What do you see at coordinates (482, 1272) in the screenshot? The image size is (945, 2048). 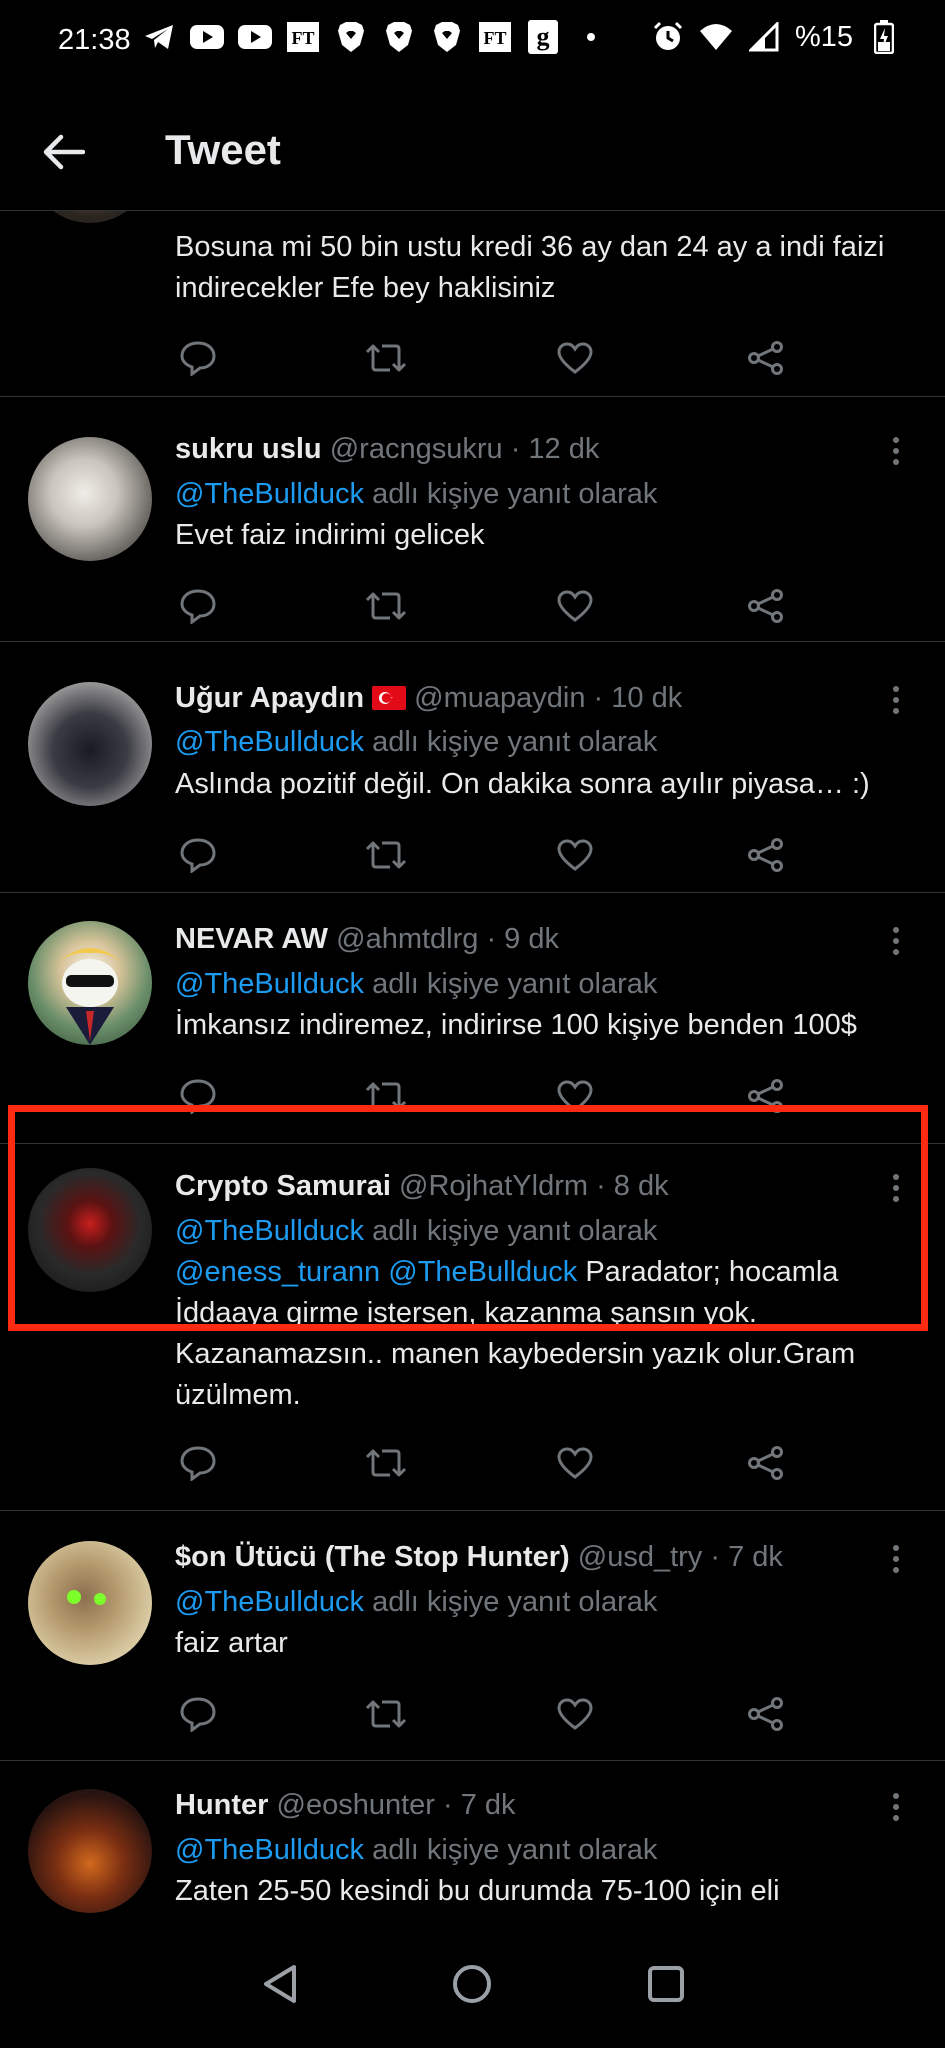 I see `mention-link: @TheBullduck` at bounding box center [482, 1272].